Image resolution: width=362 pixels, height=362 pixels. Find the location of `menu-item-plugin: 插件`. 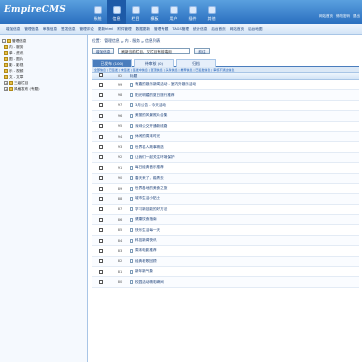

menu-item-plugin: 插件 is located at coordinates (192, 12).